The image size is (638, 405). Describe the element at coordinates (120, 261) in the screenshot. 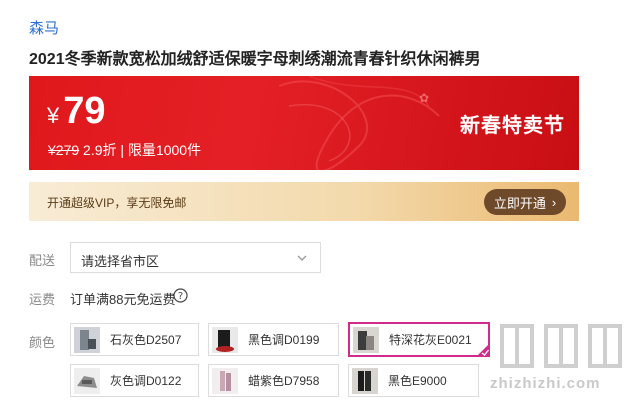

I see `region-select-value: 请选择省市区` at that location.